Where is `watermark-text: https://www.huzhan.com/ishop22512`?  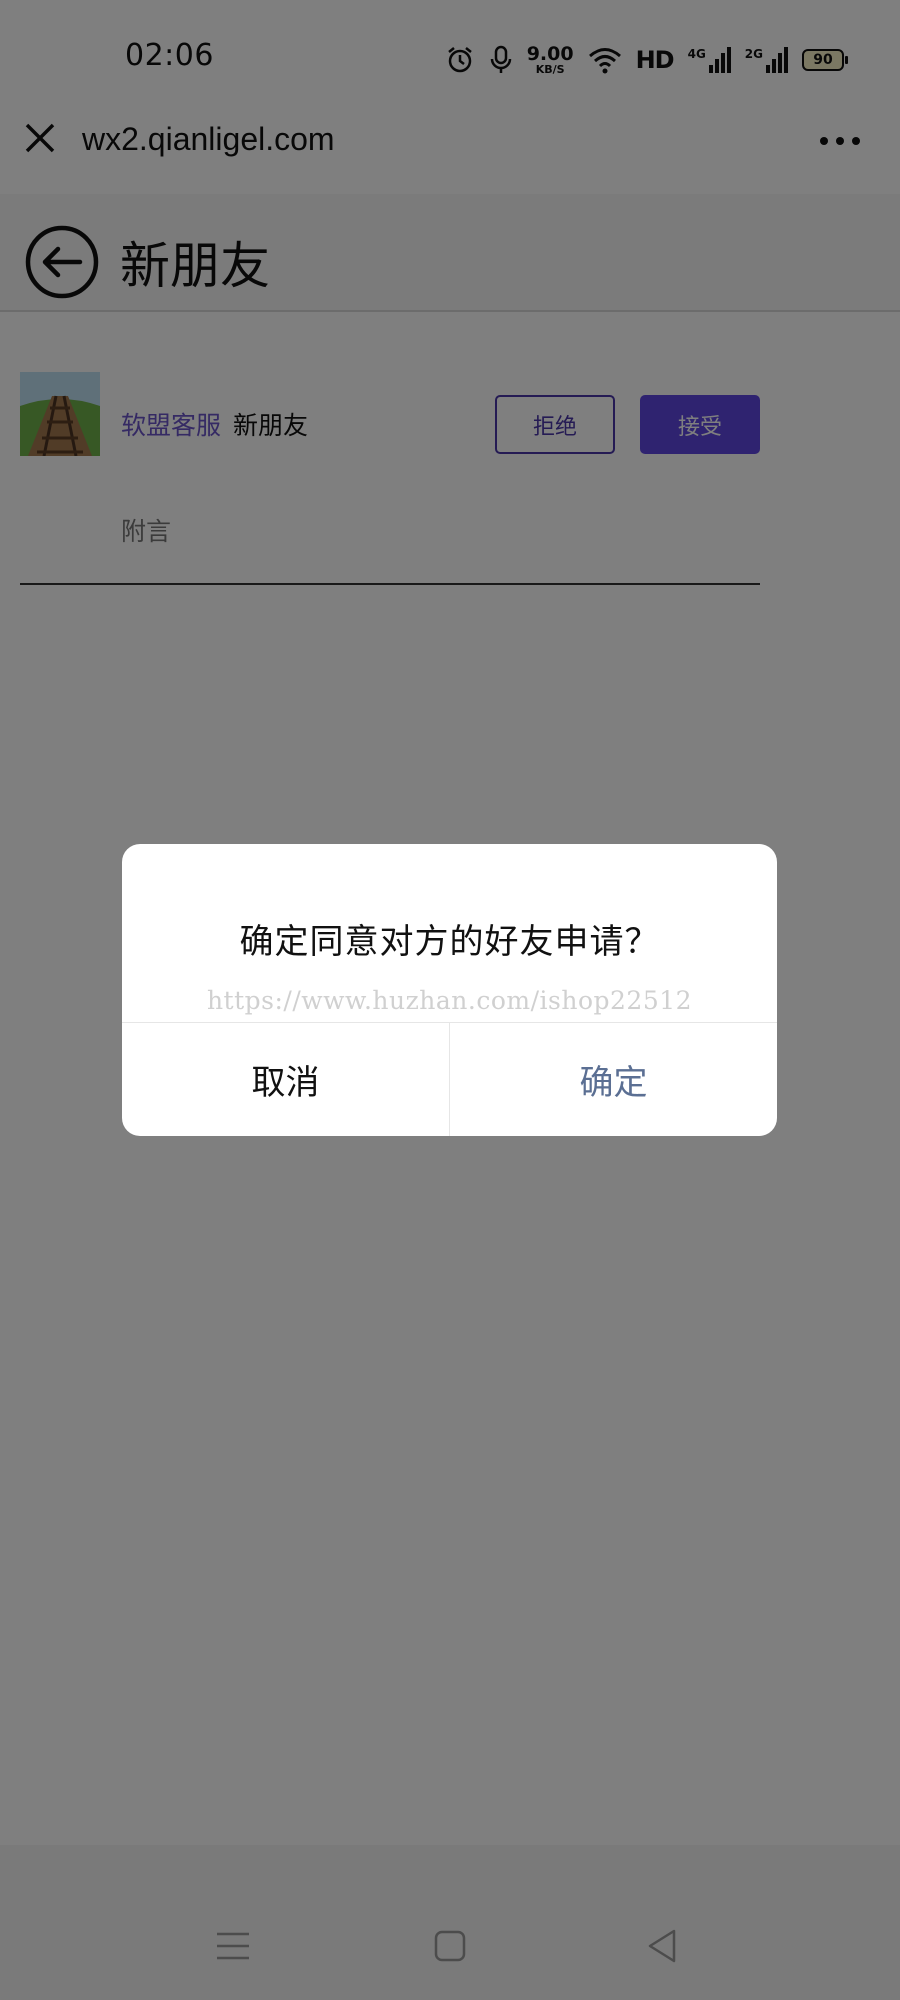 watermark-text: https://www.huzhan.com/ishop22512 is located at coordinates (449, 1000).